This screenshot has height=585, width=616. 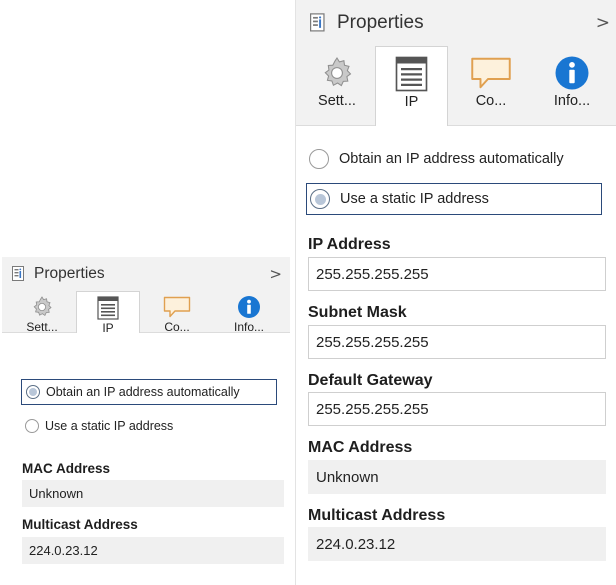 What do you see at coordinates (370, 380) in the screenshot?
I see `default-gateway-label: Default Gateway` at bounding box center [370, 380].